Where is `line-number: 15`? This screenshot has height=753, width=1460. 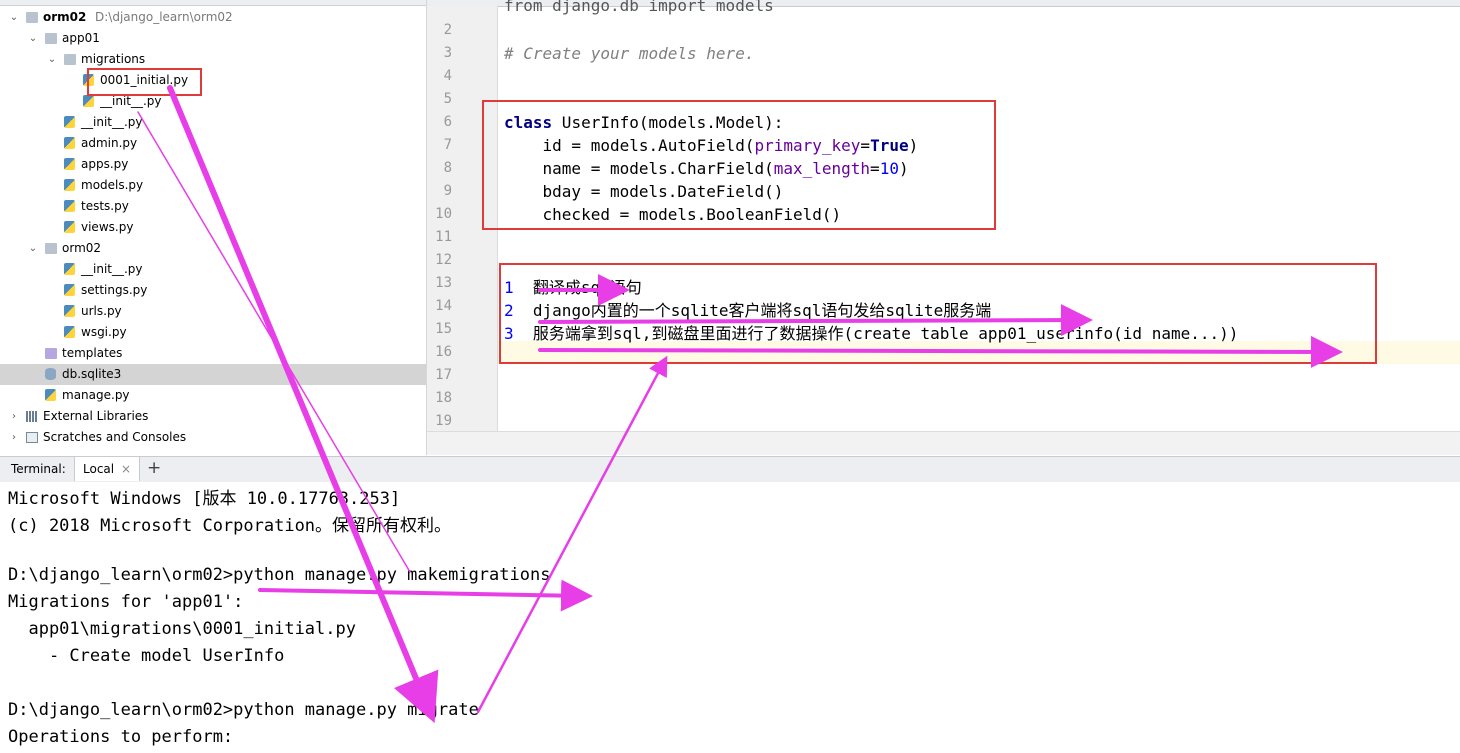 line-number: 15 is located at coordinates (443, 329).